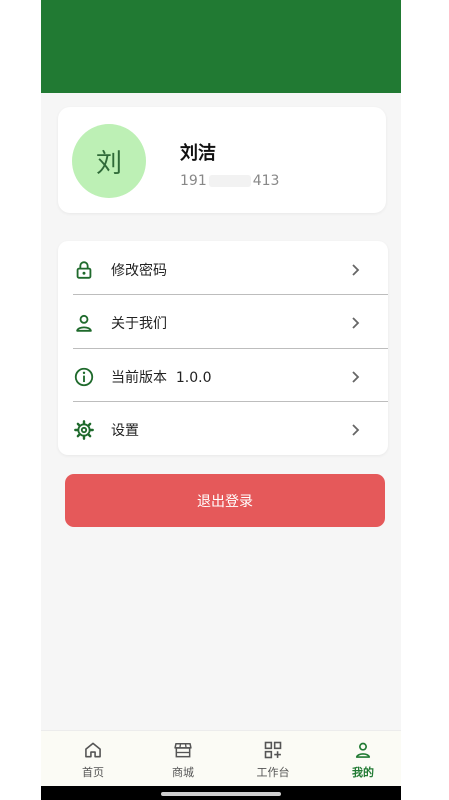 This screenshot has width=449, height=800. Describe the element at coordinates (84, 269) in the screenshot. I see `lock-icon` at that location.